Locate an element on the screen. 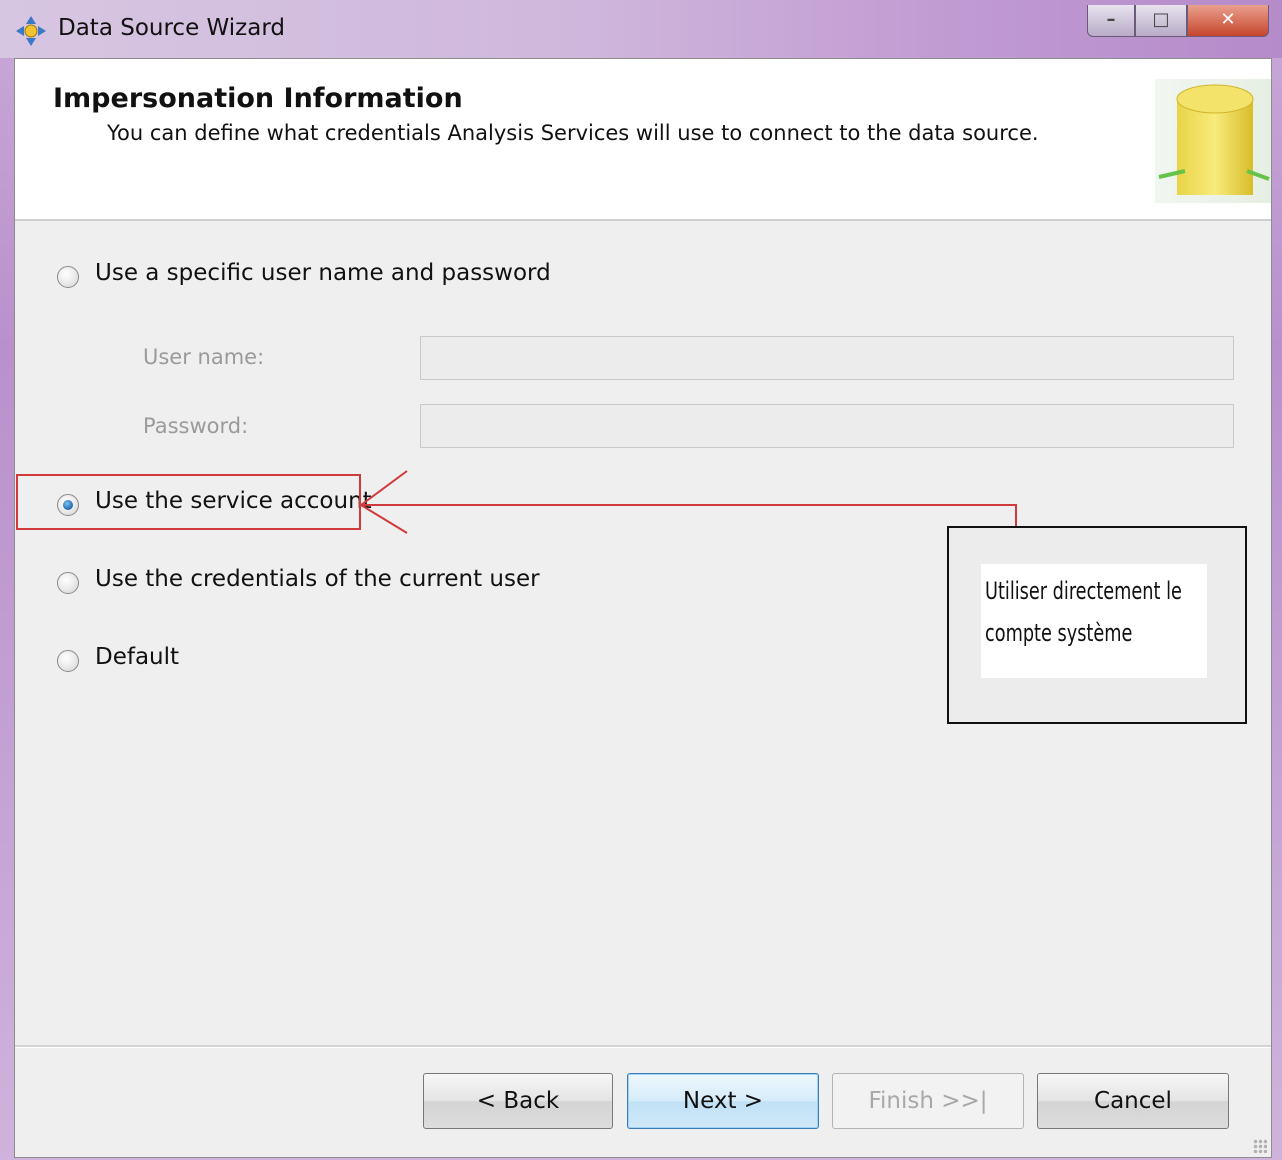 Image resolution: width=1282 pixels, height=1160 pixels. annotation-note-line-2: compte système is located at coordinates (1059, 633).